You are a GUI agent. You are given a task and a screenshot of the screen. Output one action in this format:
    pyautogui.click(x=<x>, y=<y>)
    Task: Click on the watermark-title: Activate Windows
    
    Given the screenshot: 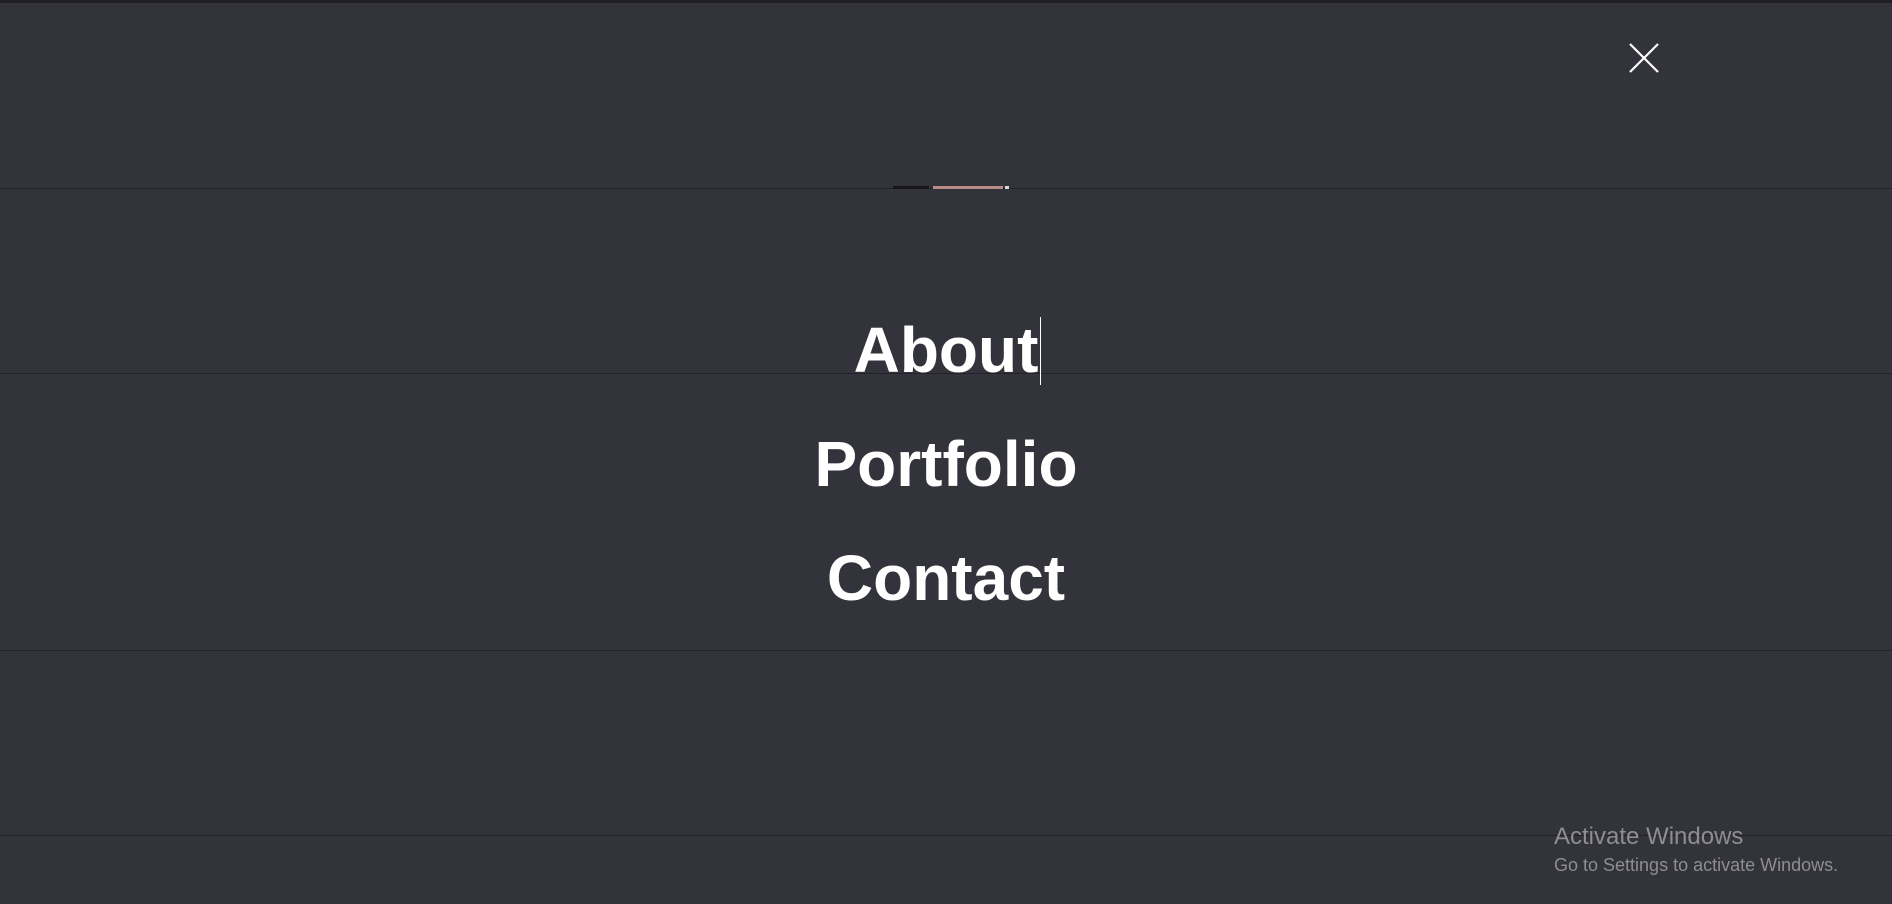 What is the action you would take?
    pyautogui.click(x=1649, y=836)
    